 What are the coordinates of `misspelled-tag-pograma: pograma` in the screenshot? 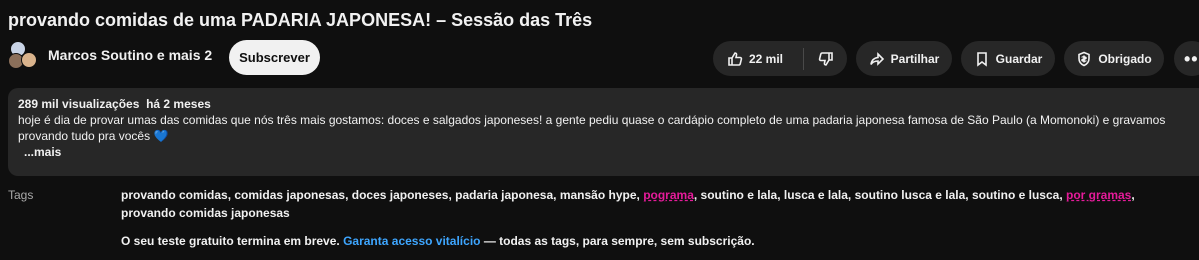 It's located at (668, 195).